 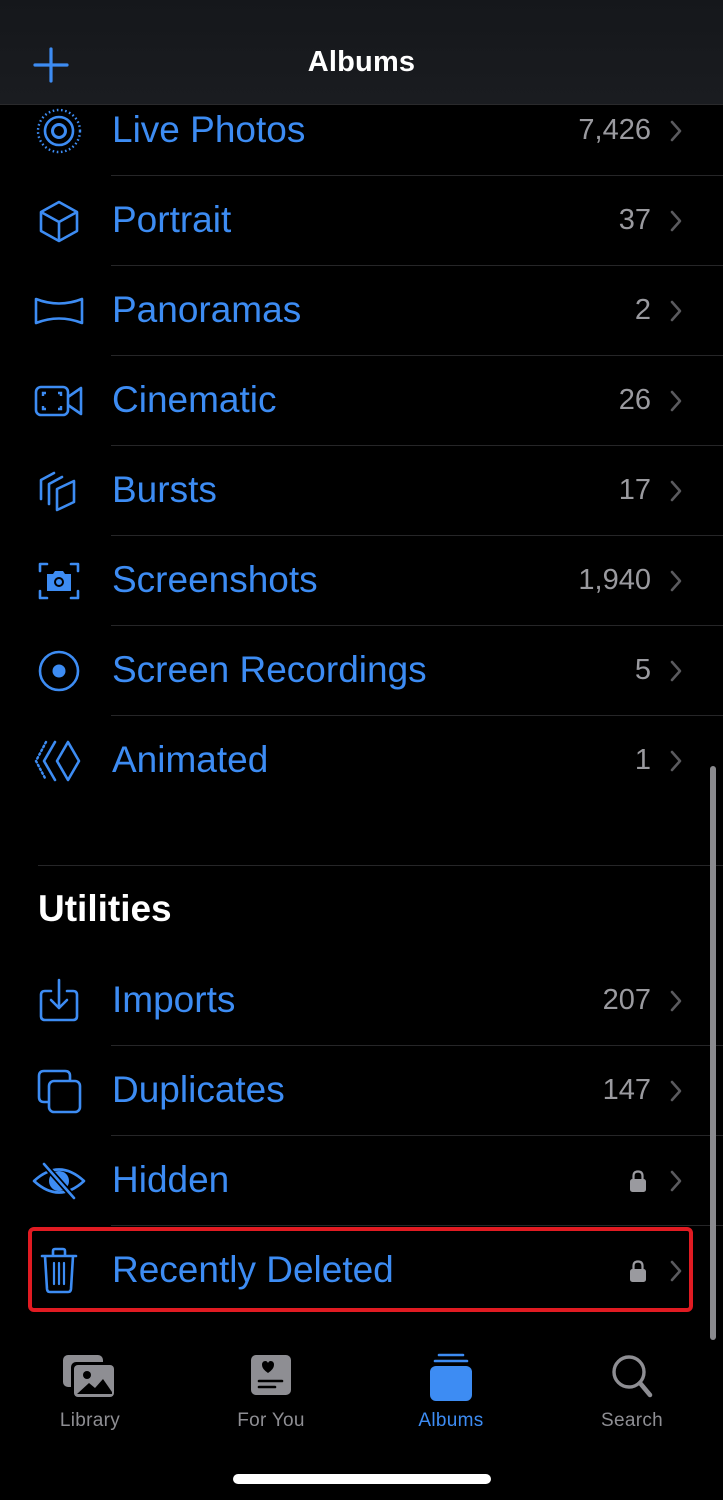 I want to click on photo-library-icon, so click(x=90, y=1377).